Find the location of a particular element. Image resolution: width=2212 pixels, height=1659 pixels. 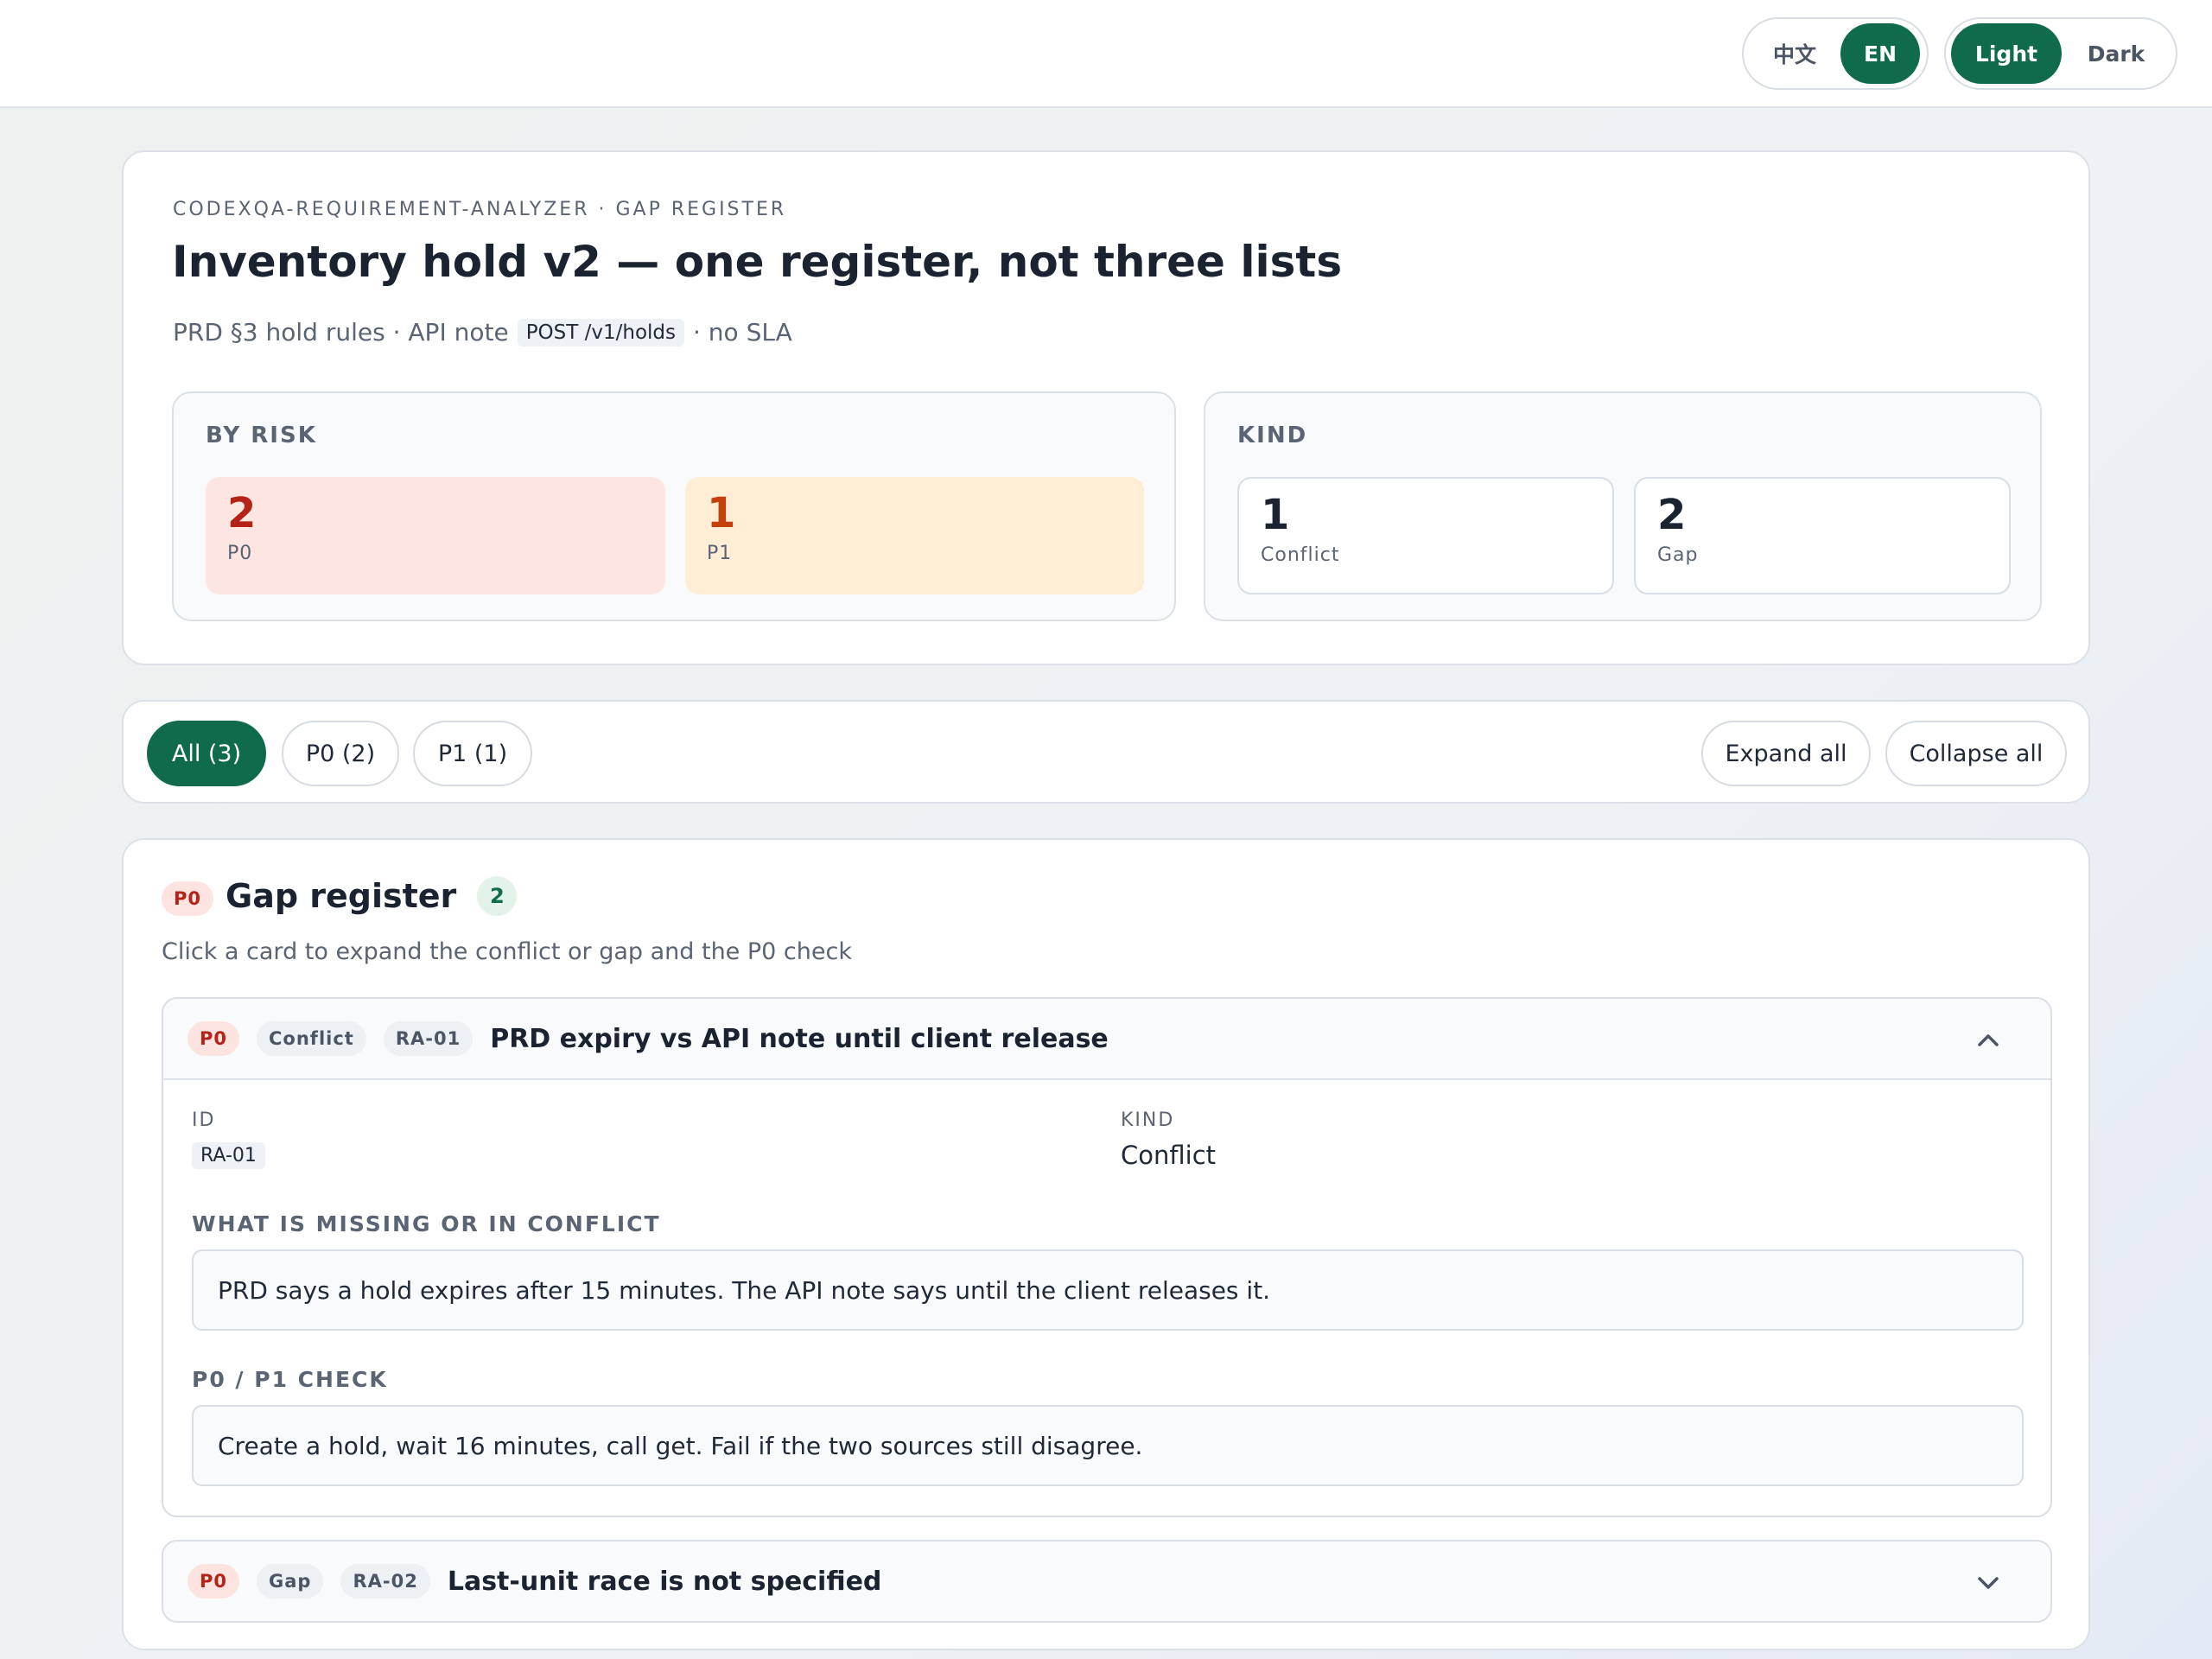

theme-switch: Light Dark is located at coordinates (2060, 53).